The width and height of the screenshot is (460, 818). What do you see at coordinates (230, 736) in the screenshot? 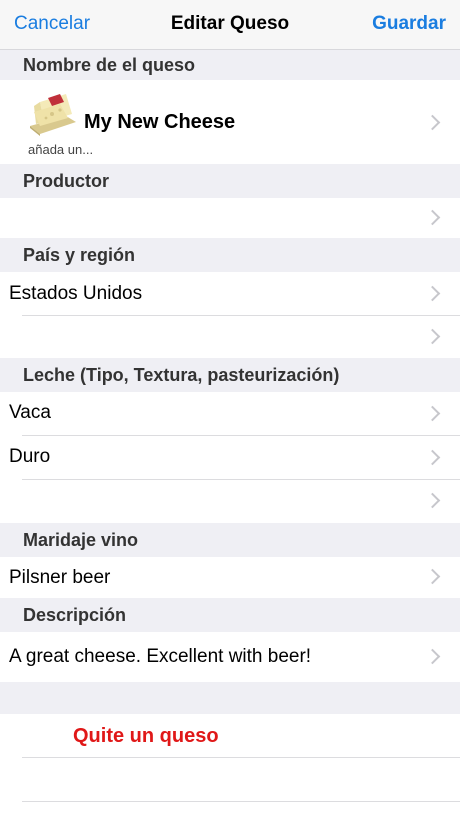
I see `delete-cheese-row: Quite un queso` at bounding box center [230, 736].